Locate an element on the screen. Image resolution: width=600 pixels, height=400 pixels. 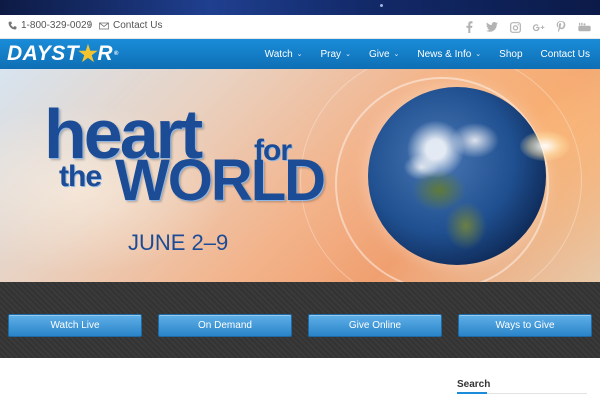
nav-label-give: Give is located at coordinates (379, 54).